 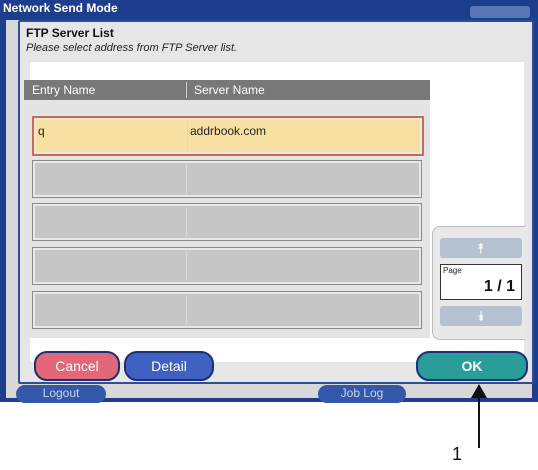 What do you see at coordinates (61, 394) in the screenshot?
I see `logout-button: Logout` at bounding box center [61, 394].